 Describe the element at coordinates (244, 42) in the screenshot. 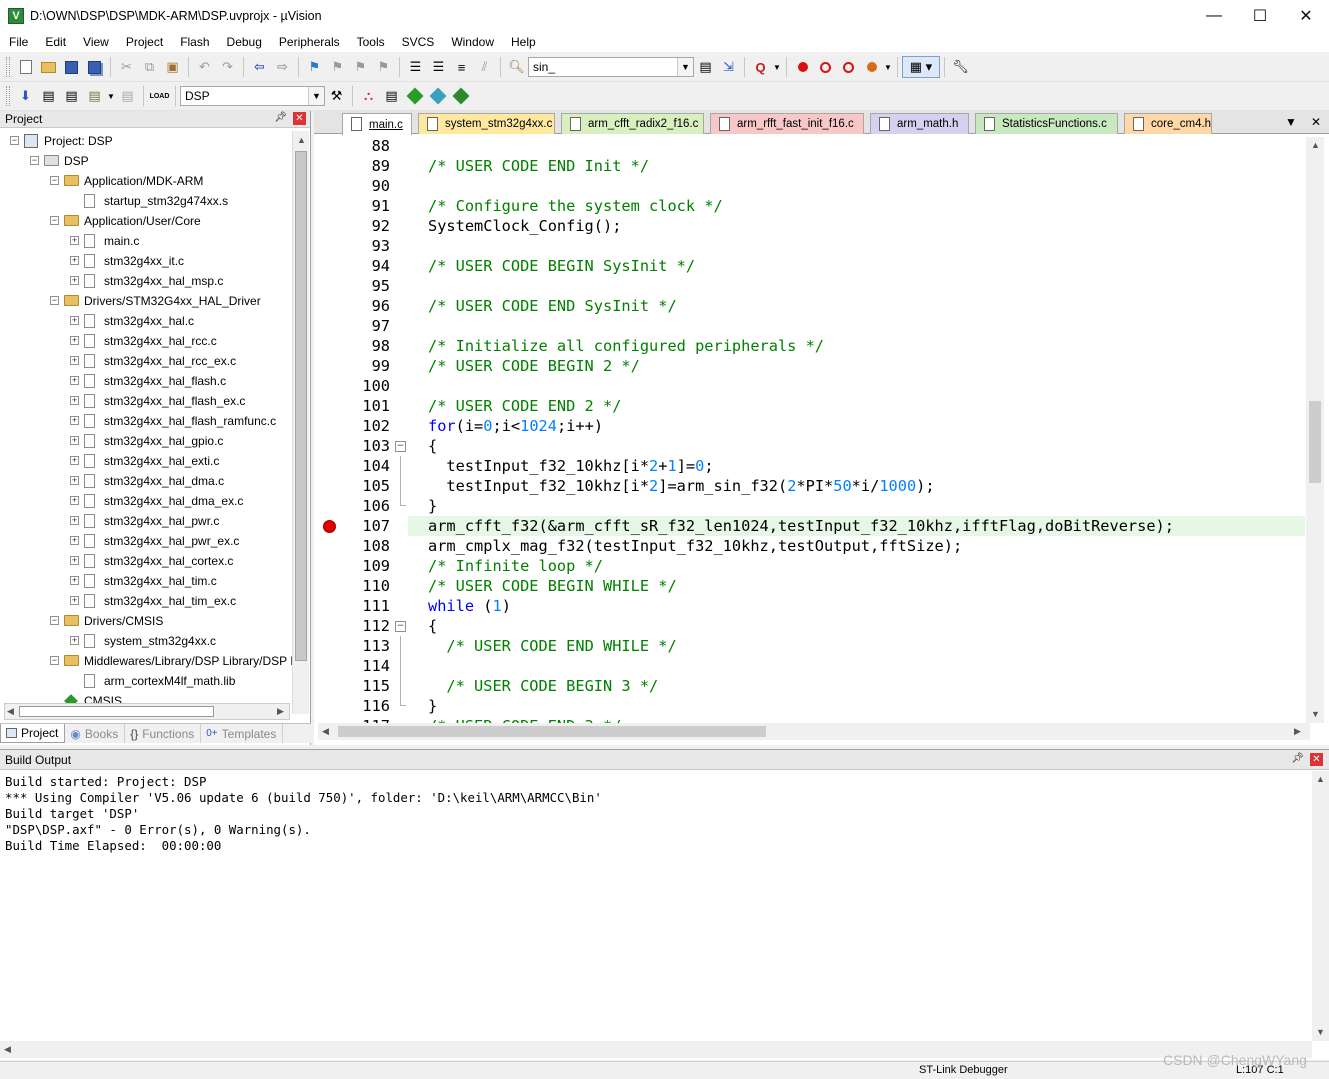

I see `menu-debug: Debug` at that location.